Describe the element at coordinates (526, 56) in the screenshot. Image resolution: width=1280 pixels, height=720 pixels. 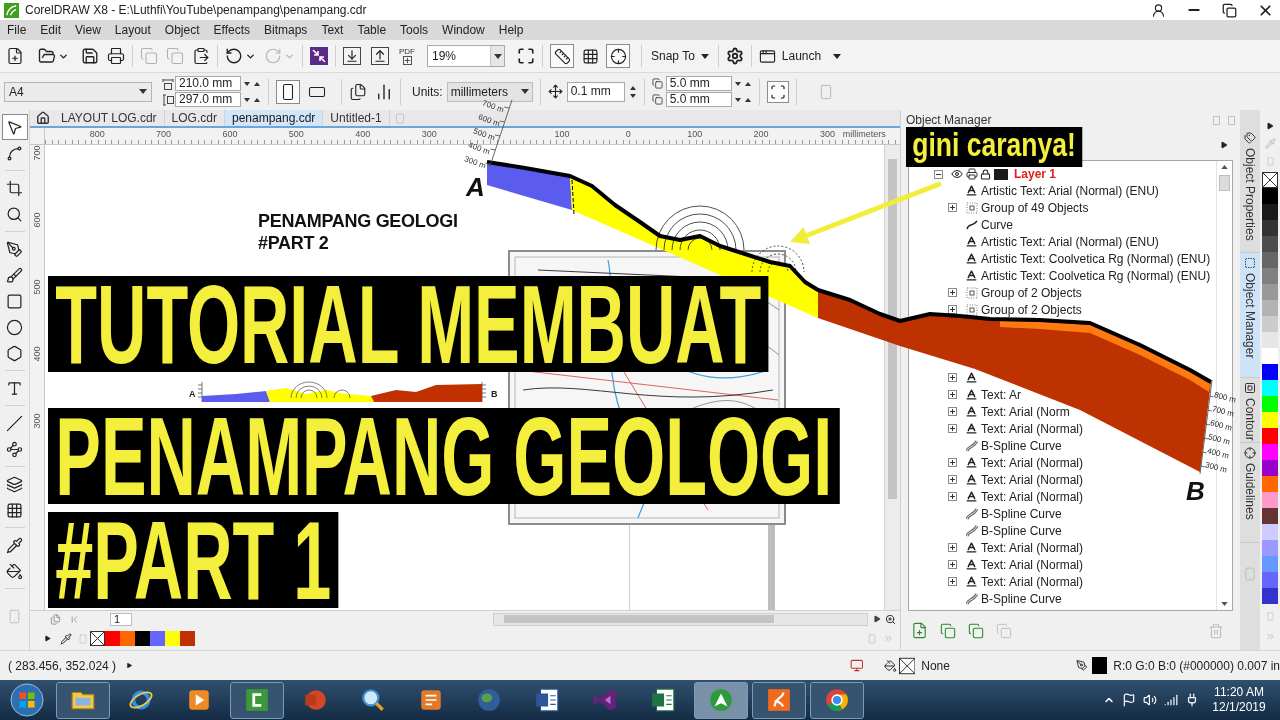
I see `full-screen-icon` at that location.